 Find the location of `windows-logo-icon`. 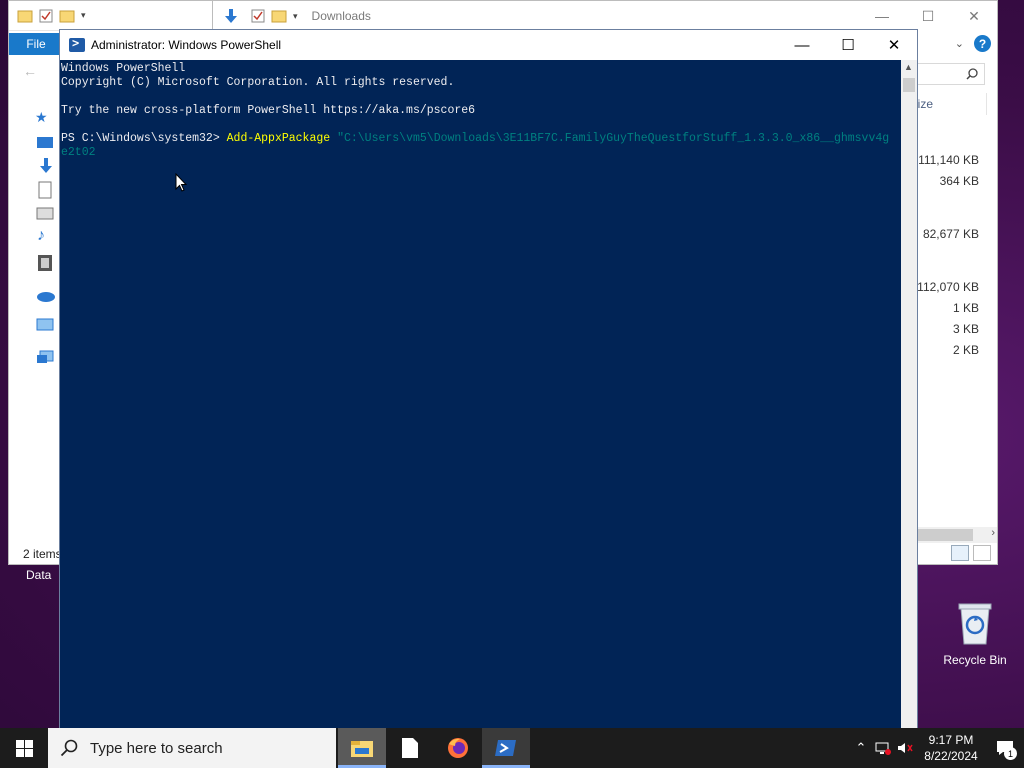

windows-logo-icon is located at coordinates (24, 748).